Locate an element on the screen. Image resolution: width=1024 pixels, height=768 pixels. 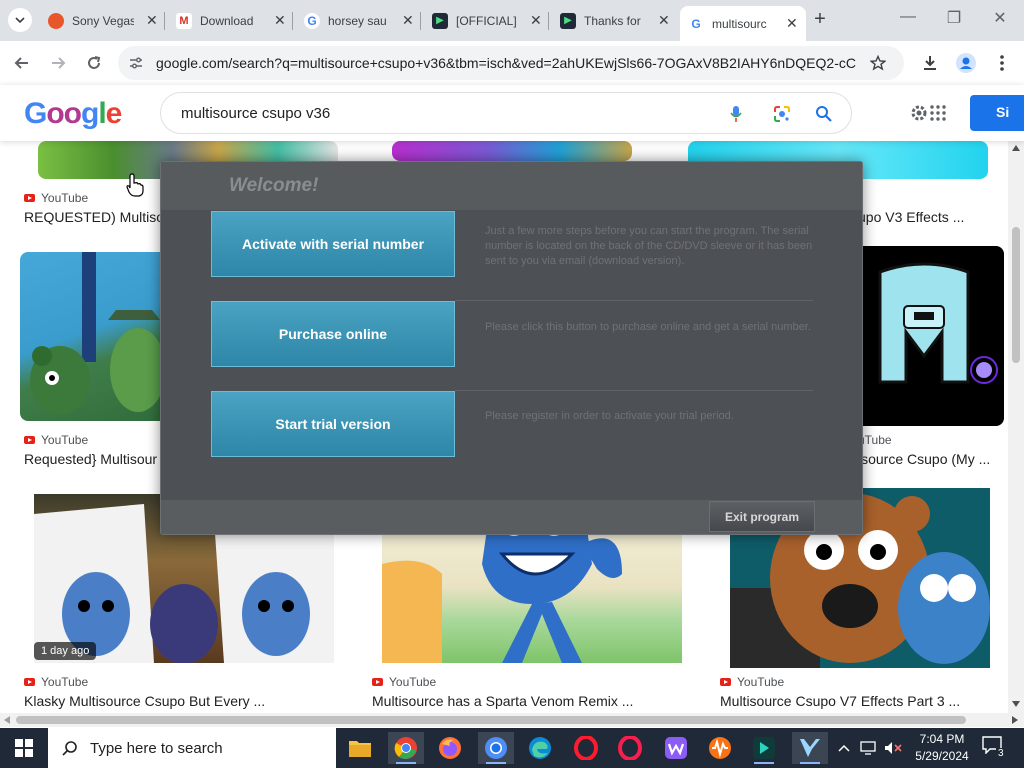
google-favicon-icon: G is located at coordinates (696, 23).